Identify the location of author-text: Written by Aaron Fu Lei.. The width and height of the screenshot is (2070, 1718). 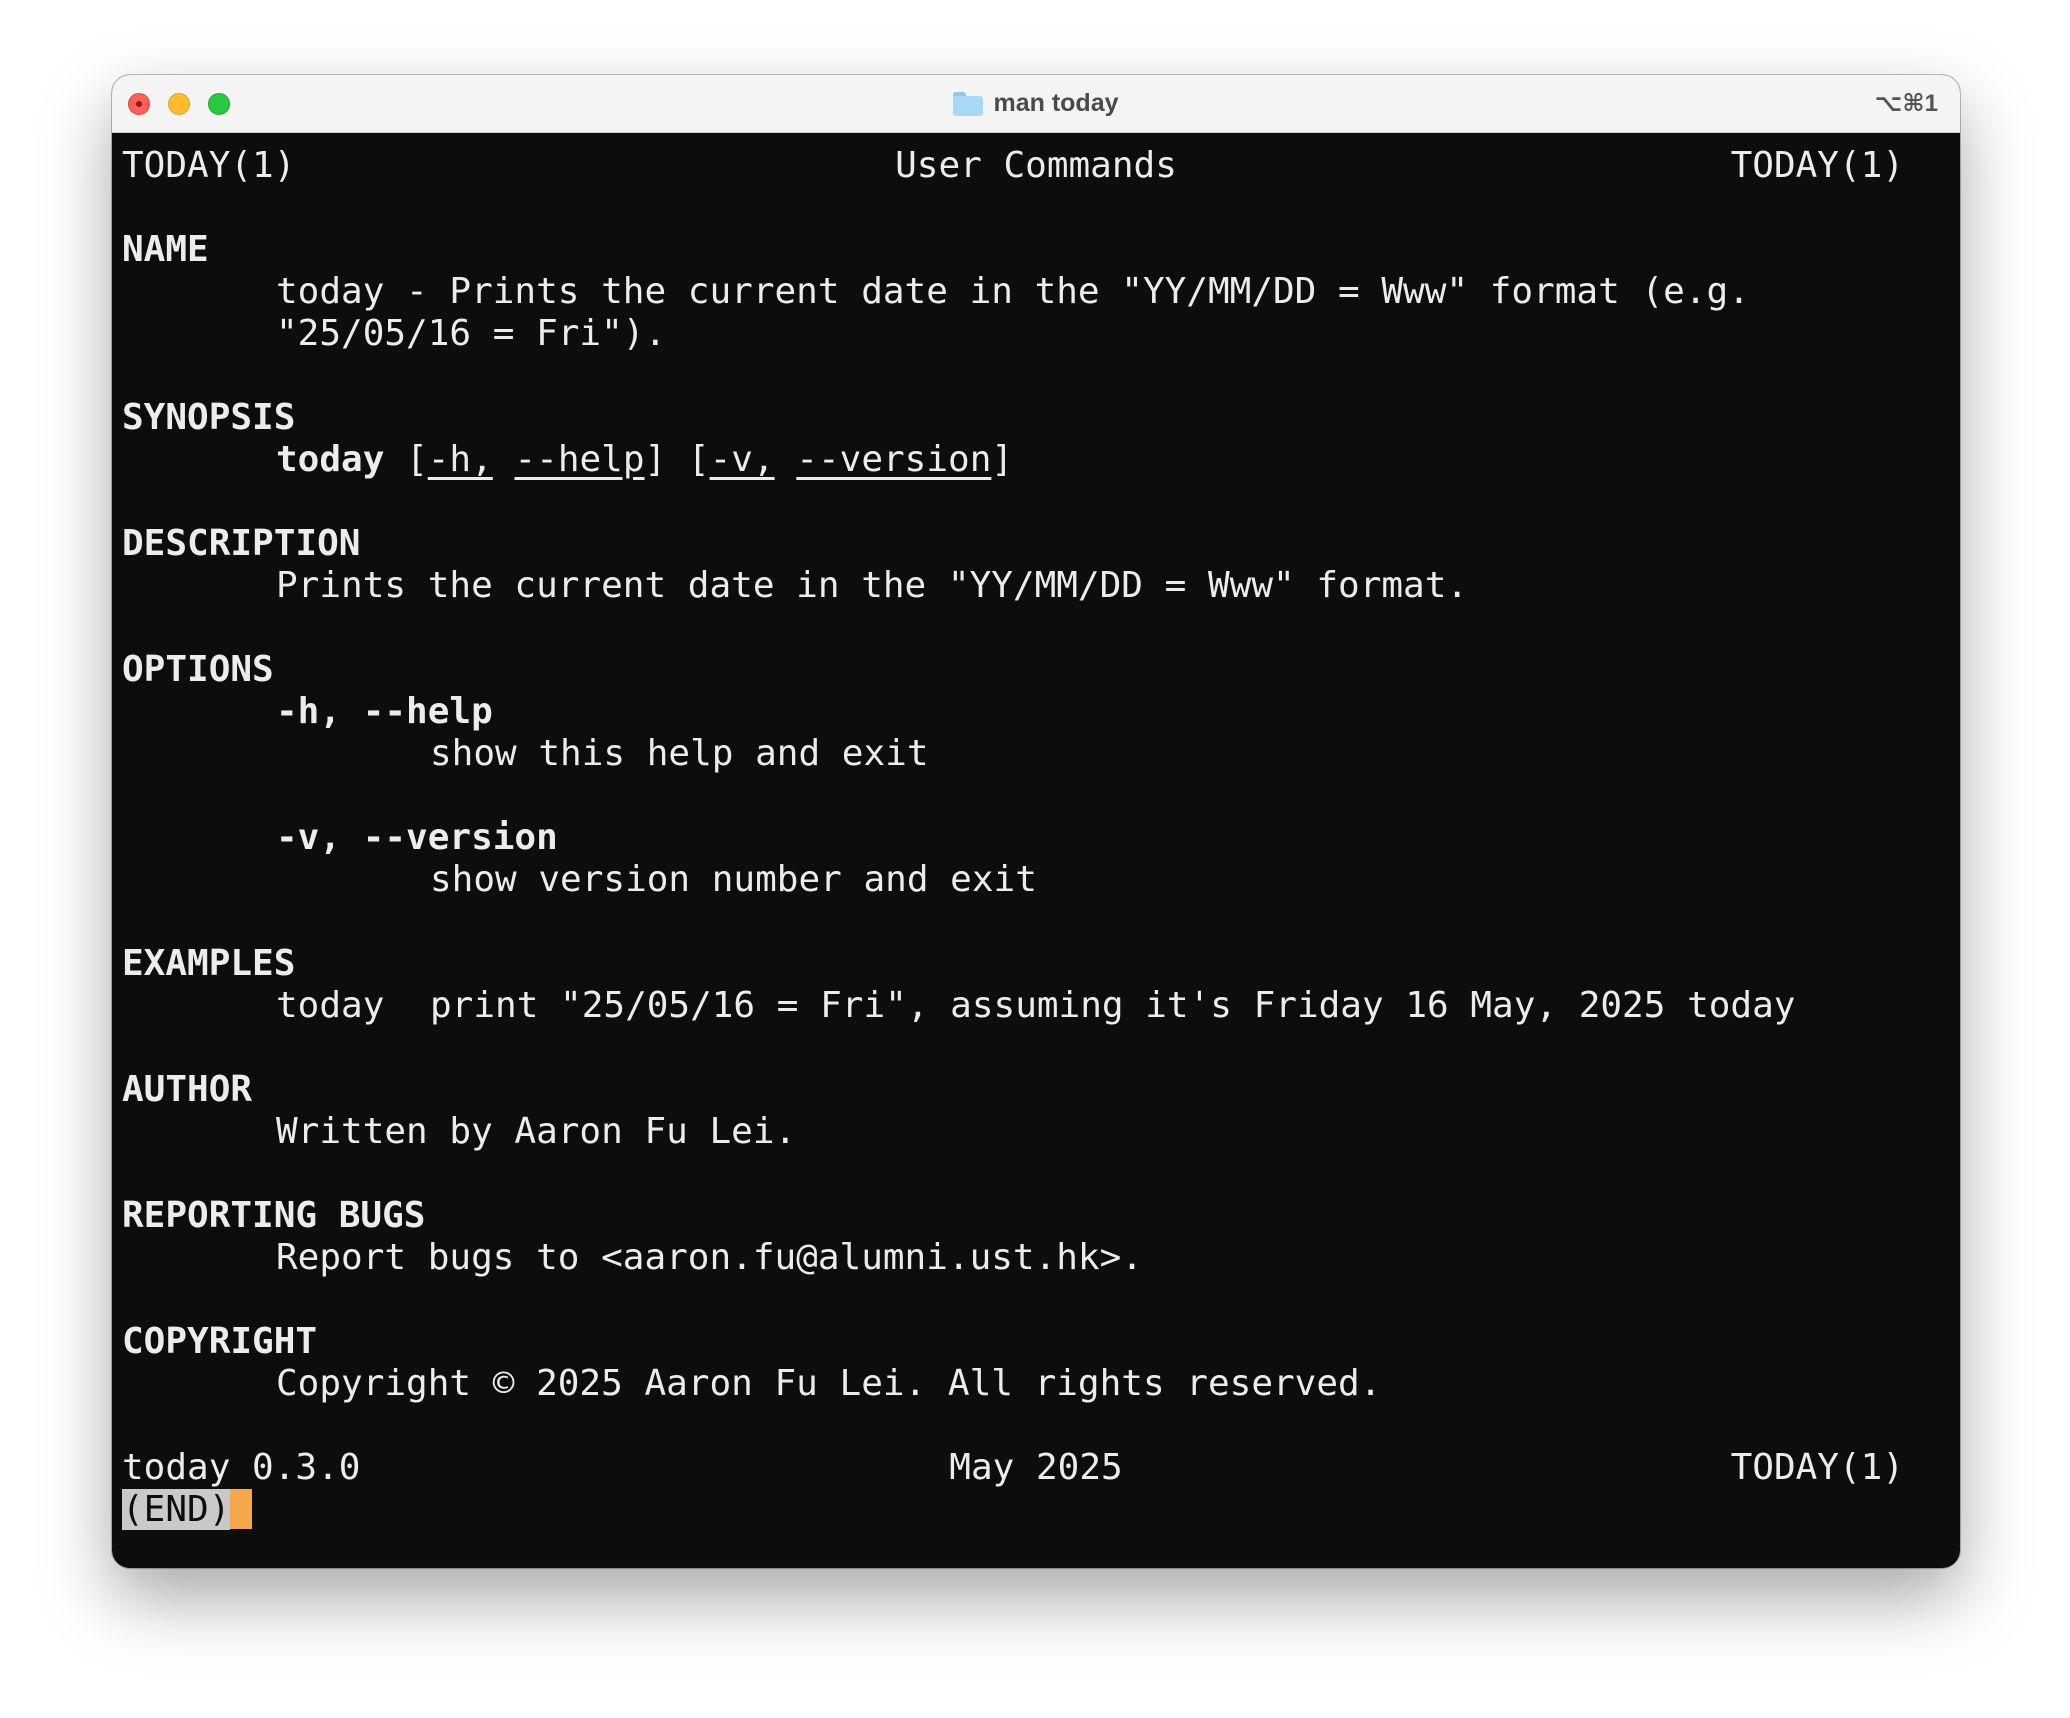
(536, 1131).